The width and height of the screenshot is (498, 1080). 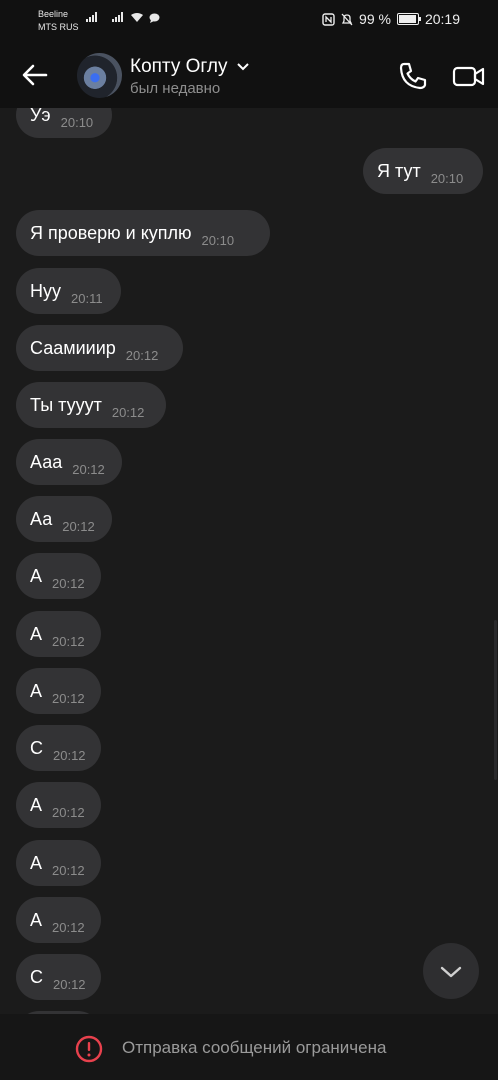 I want to click on message-text: Уэ, so click(x=40, y=116).